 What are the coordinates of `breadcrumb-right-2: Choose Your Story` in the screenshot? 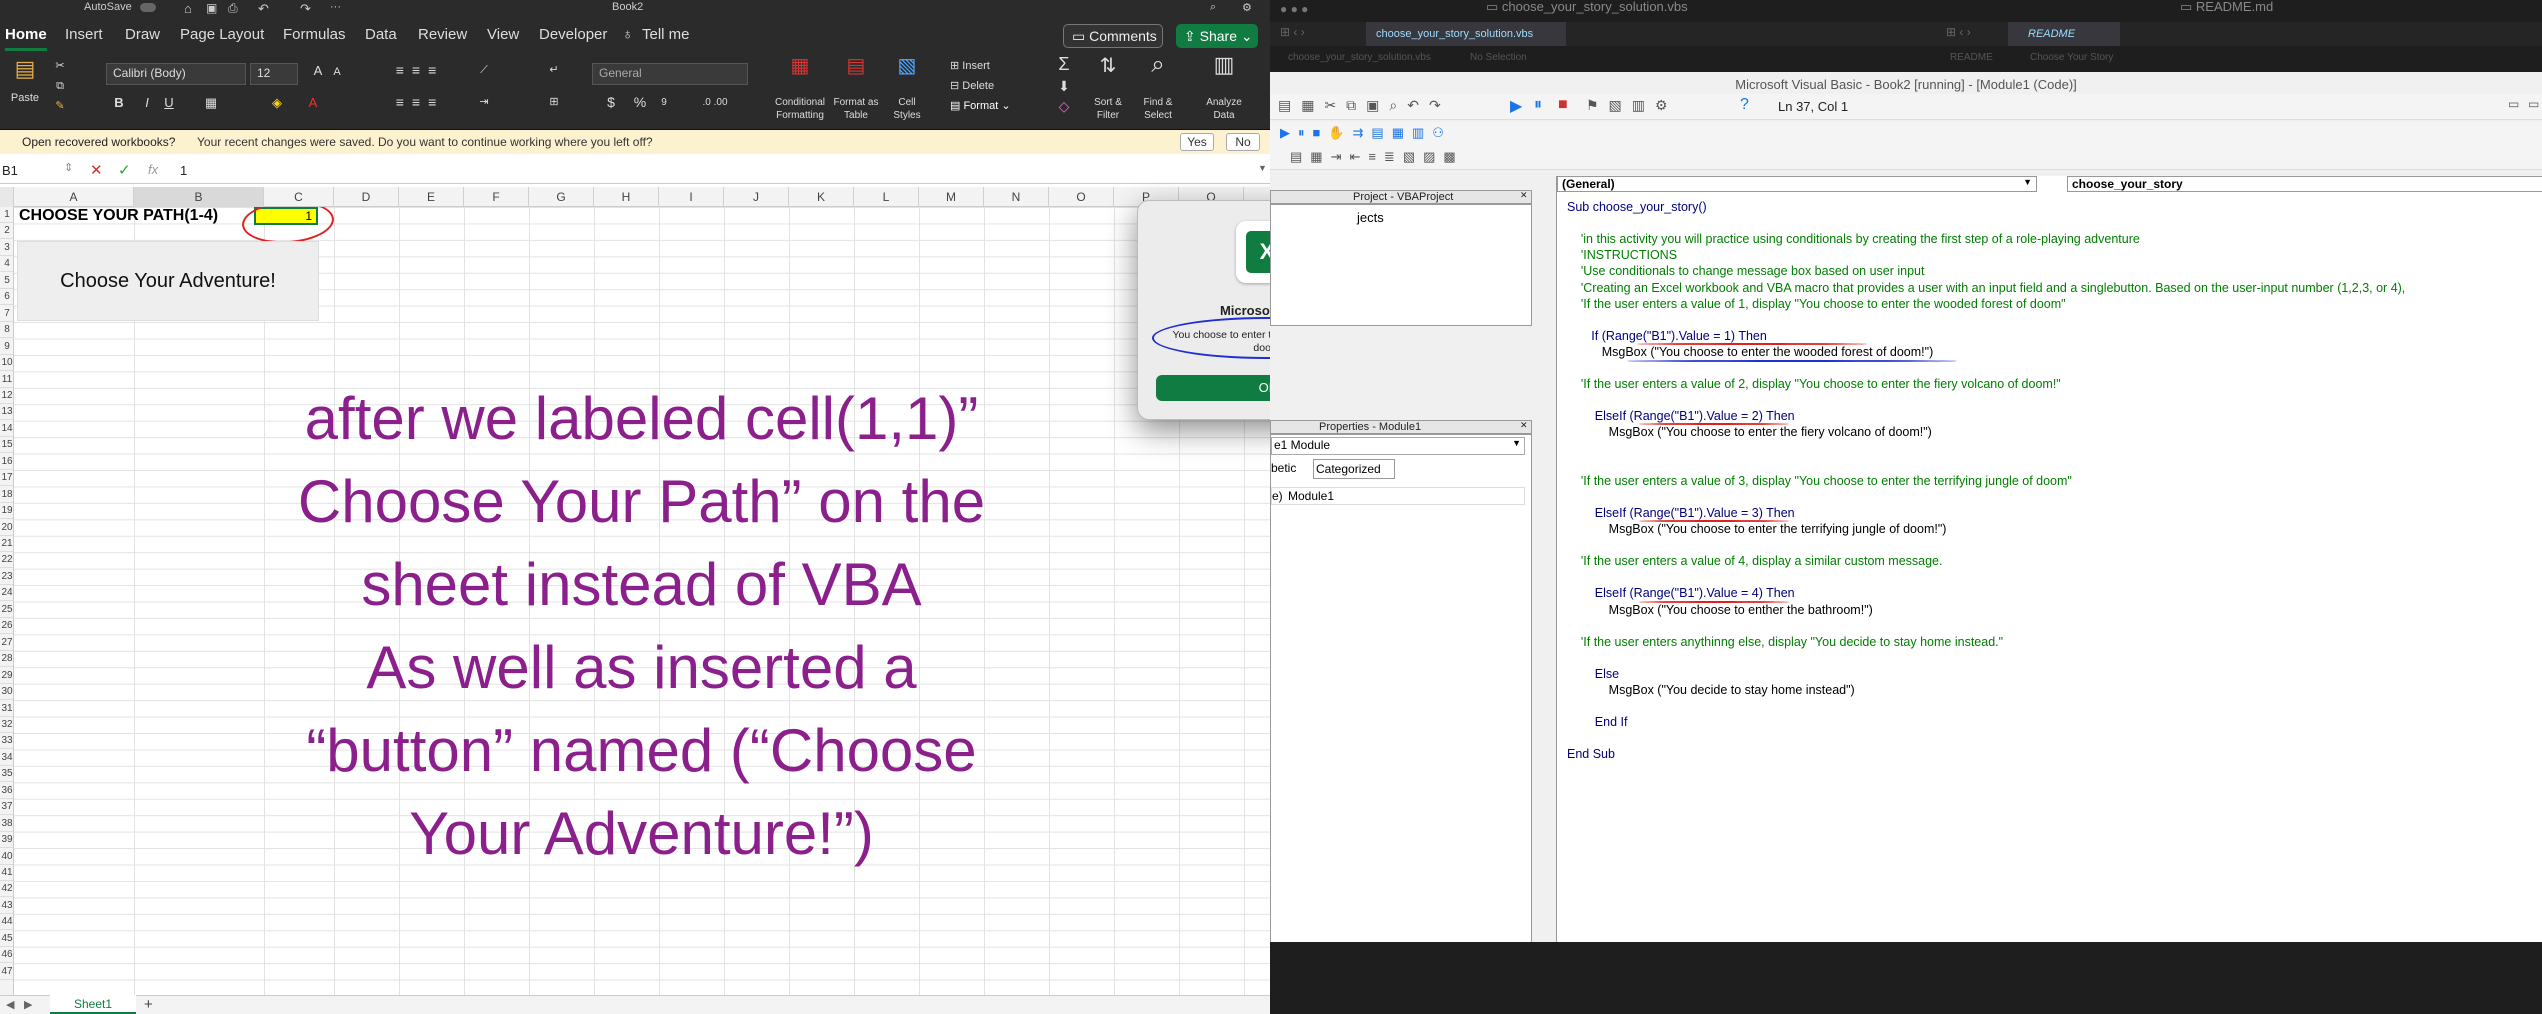 It's located at (2071, 57).